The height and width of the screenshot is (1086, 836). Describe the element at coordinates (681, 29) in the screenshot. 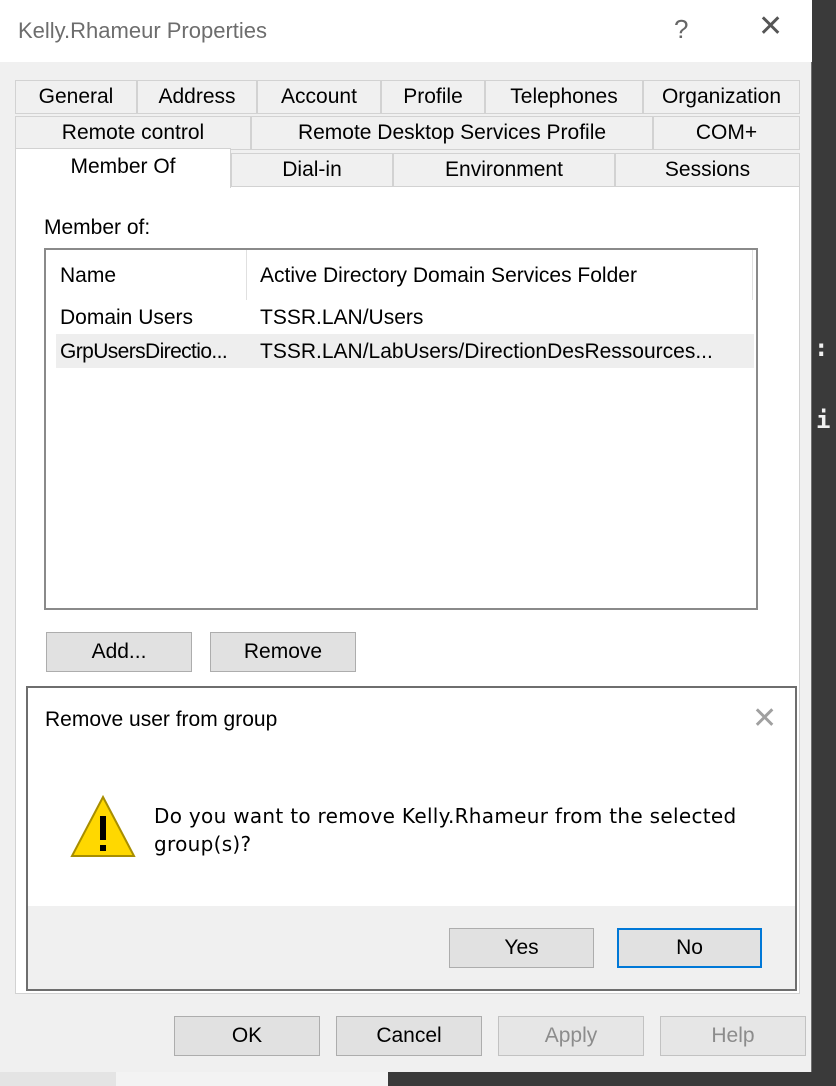

I see `help-button: ?` at that location.